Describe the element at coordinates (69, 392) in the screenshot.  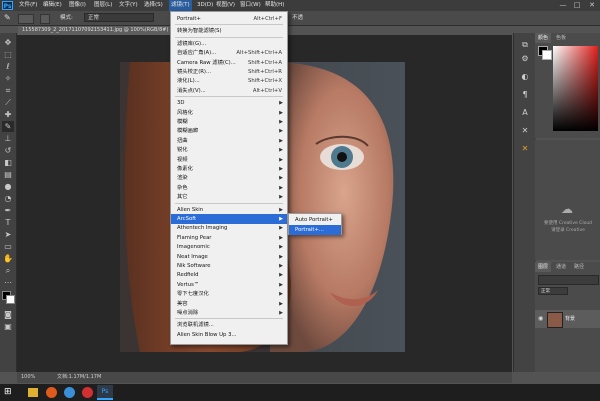
I see `browser-icon` at that location.